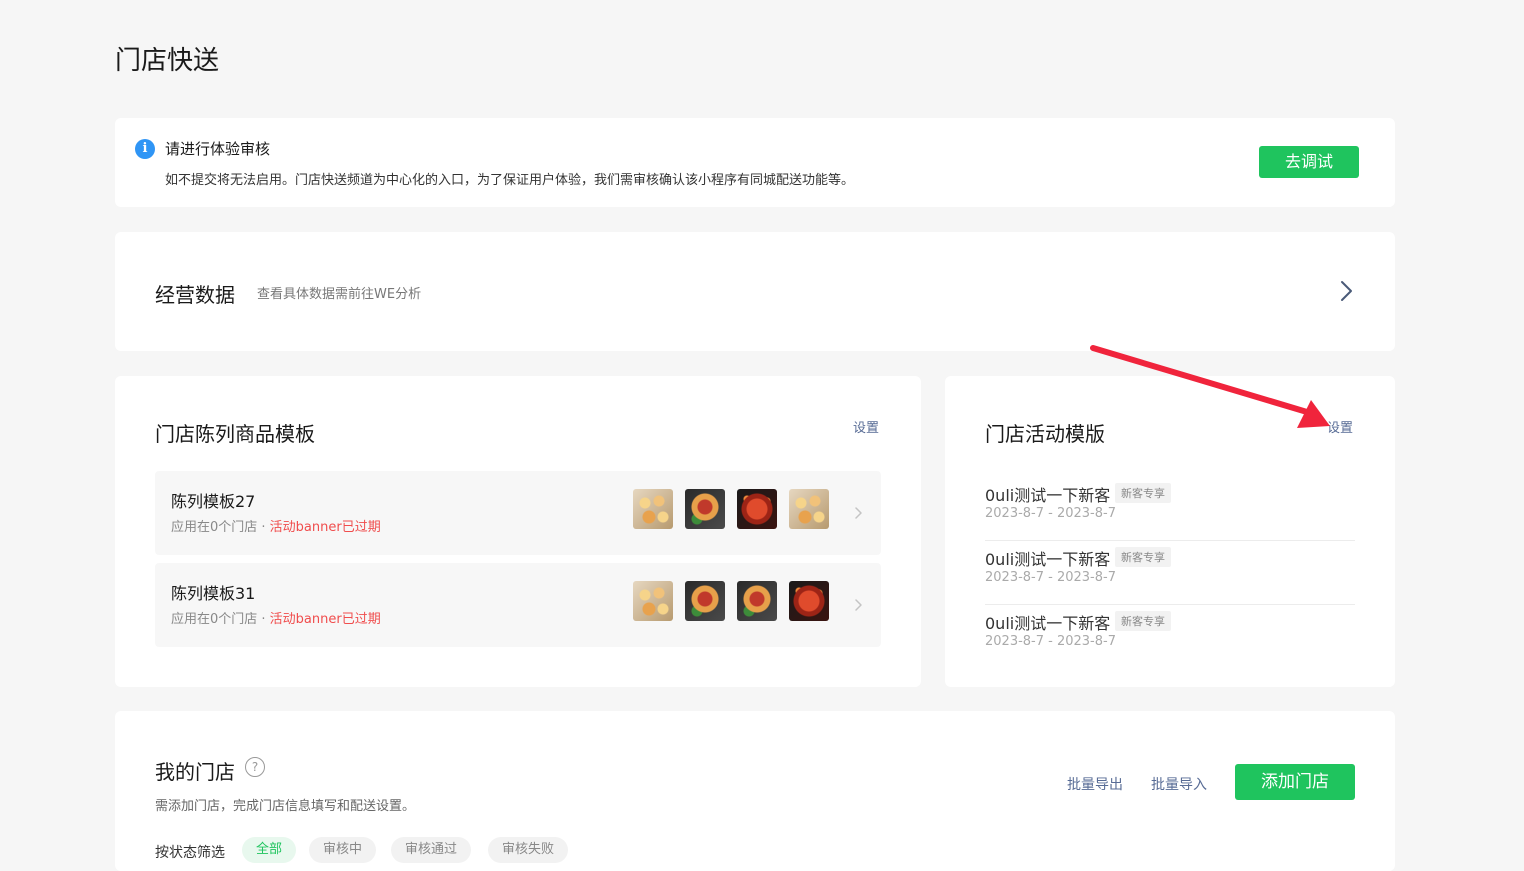 This screenshot has height=871, width=1524. What do you see at coordinates (167, 61) in the screenshot?
I see `page-title: 门店快送` at bounding box center [167, 61].